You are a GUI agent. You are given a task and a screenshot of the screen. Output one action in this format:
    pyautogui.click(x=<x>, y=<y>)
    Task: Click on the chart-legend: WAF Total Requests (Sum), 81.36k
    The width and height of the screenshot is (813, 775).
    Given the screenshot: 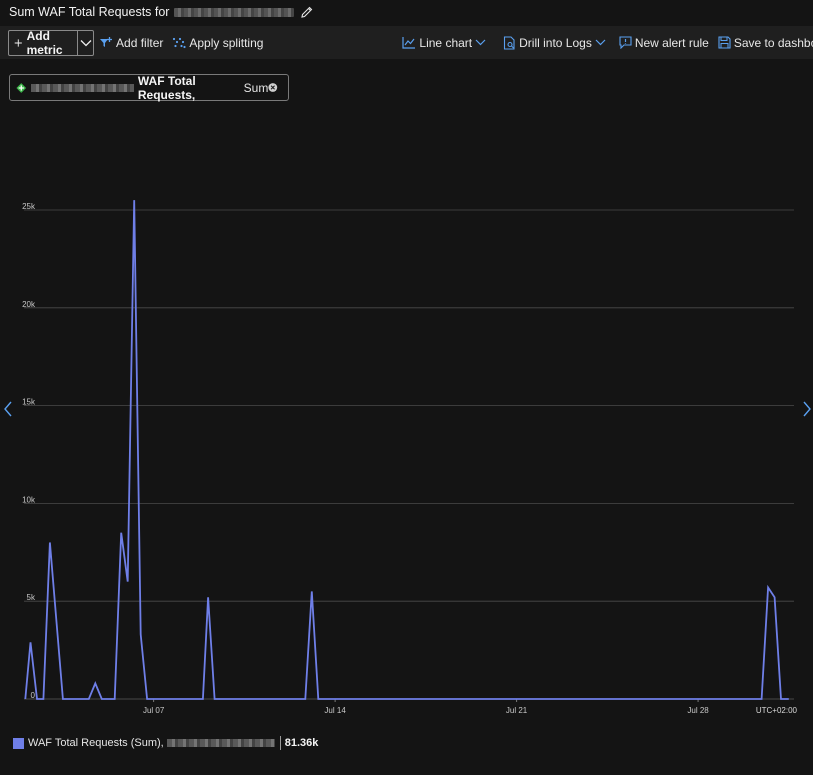 What is the action you would take?
    pyautogui.click(x=165, y=743)
    